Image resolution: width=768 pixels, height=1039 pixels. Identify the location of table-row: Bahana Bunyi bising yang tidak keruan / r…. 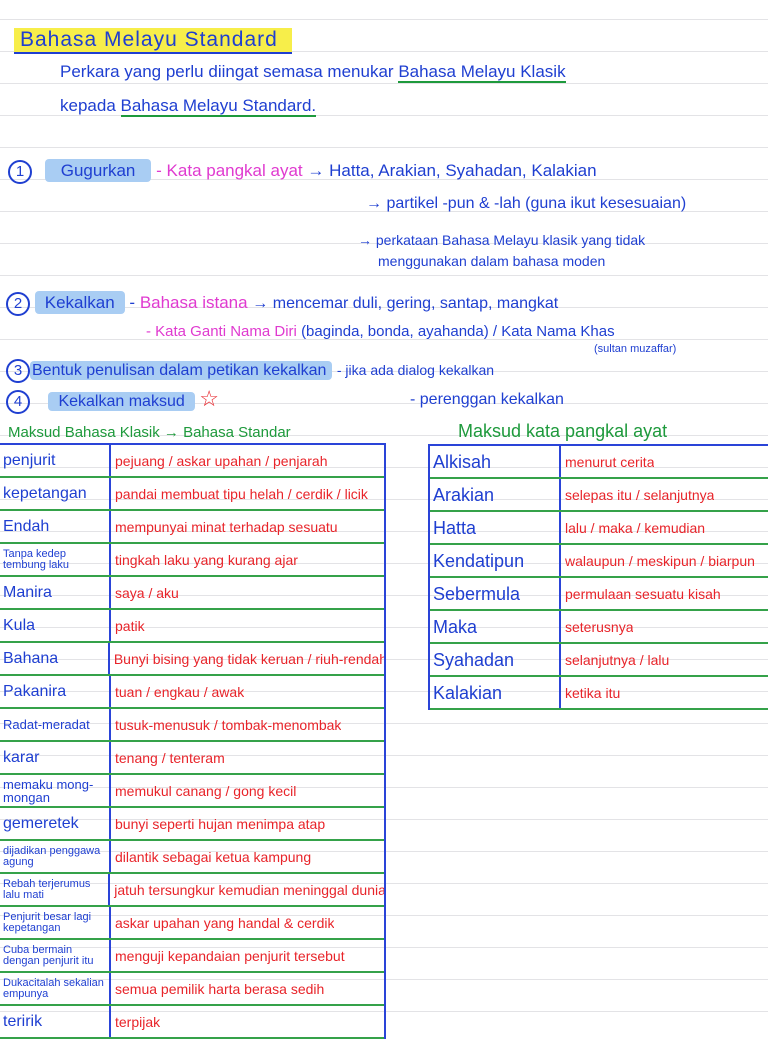
(192, 659).